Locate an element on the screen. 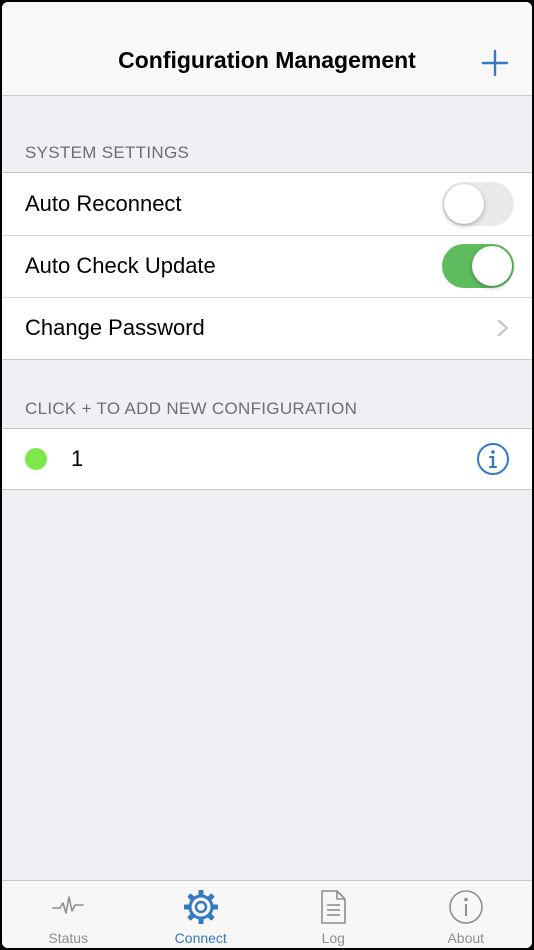 This screenshot has height=950, width=534. tab-bar: Status Connect Log About is located at coordinates (267, 914).